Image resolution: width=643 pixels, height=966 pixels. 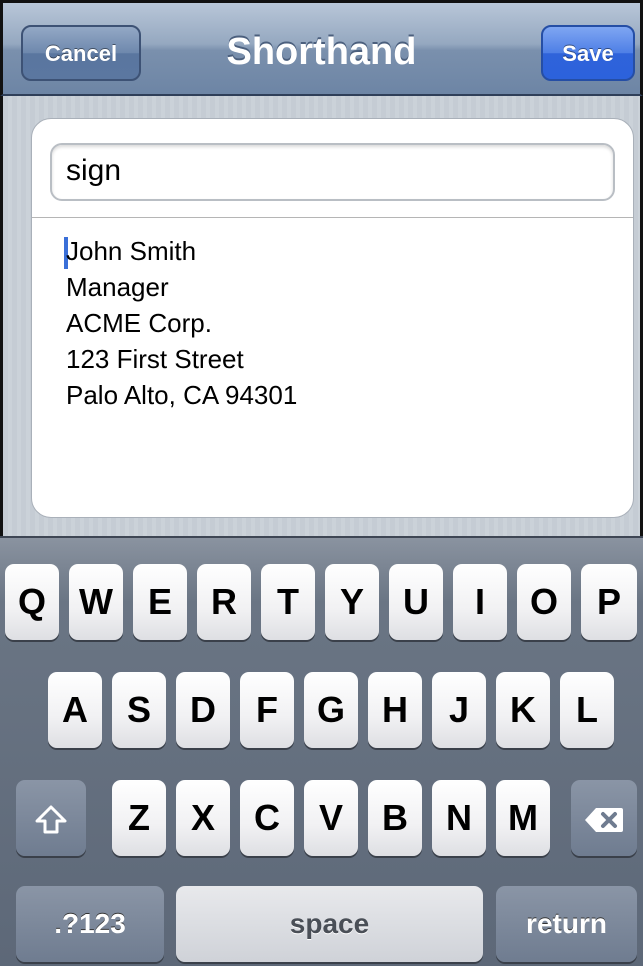 I want to click on key-a: A, so click(x=75, y=710).